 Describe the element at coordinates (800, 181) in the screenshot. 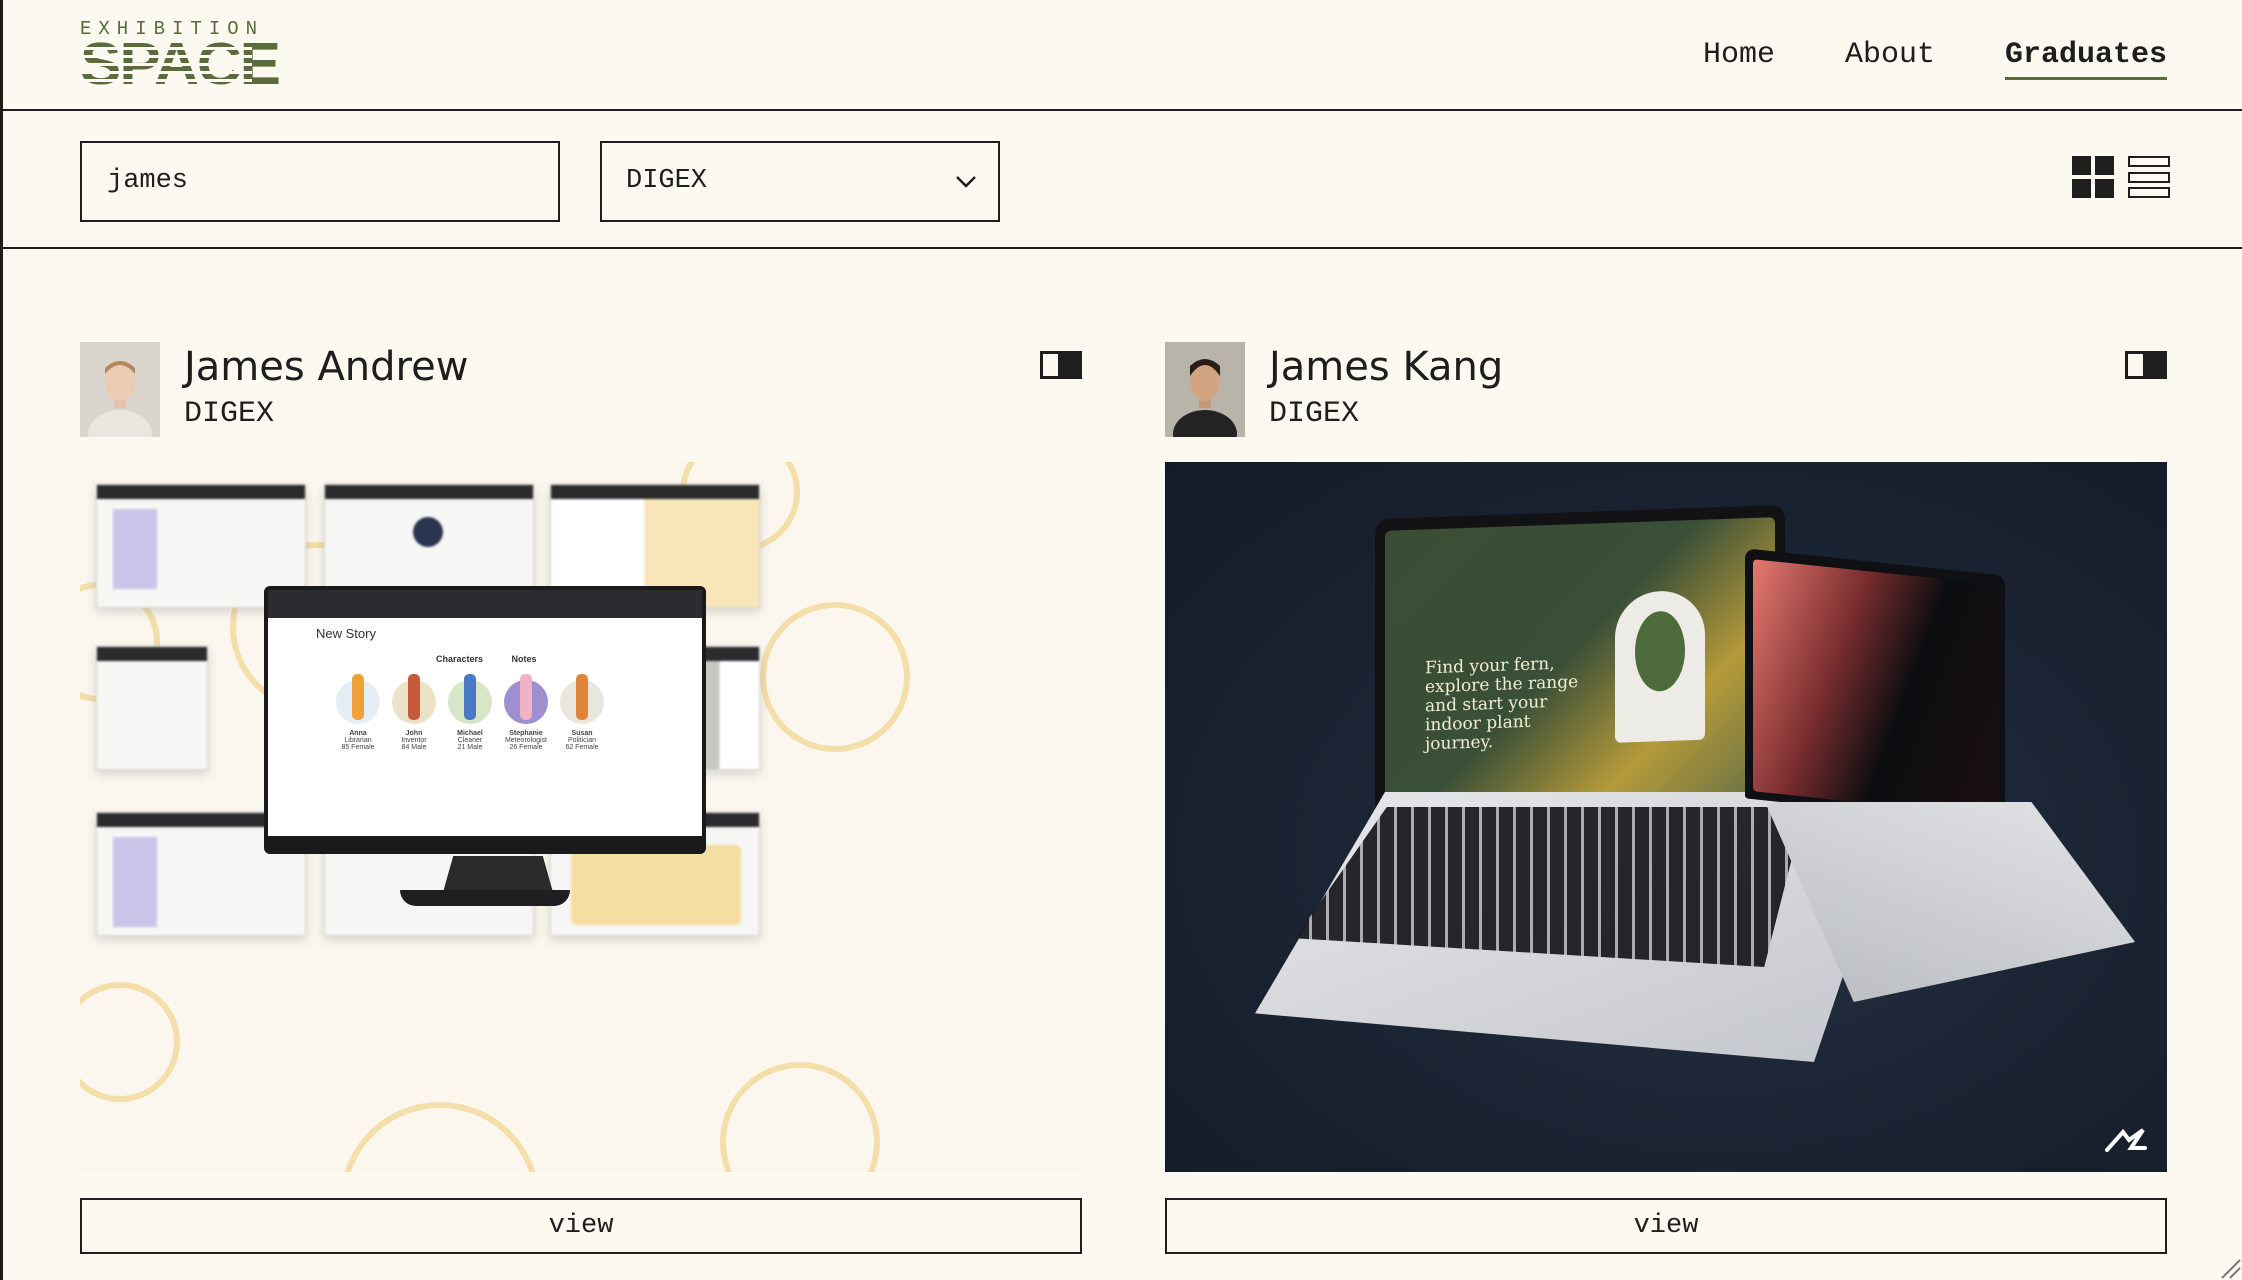

I see `course-select: DIGEX` at that location.